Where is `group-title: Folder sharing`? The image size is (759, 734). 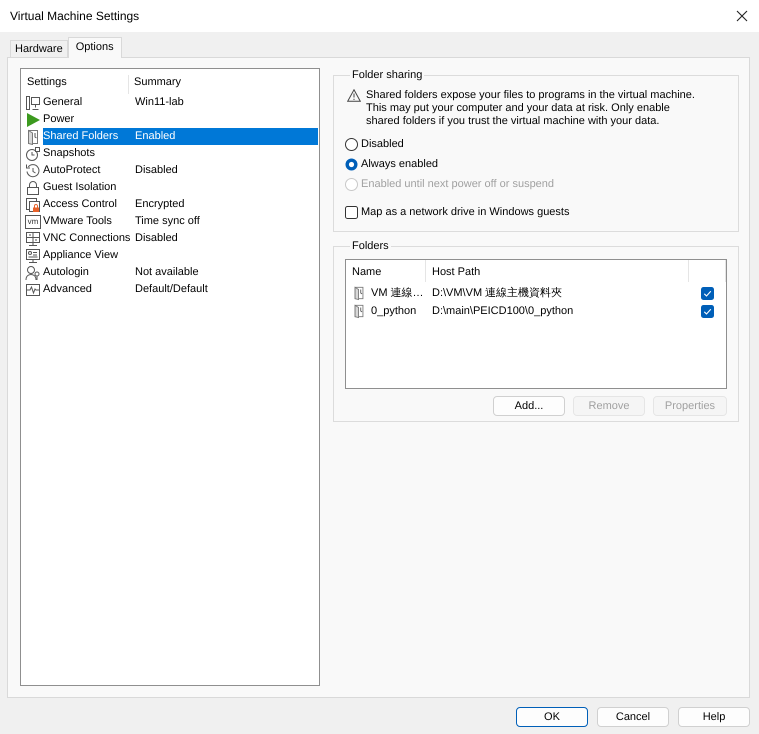
group-title: Folder sharing is located at coordinates (387, 75).